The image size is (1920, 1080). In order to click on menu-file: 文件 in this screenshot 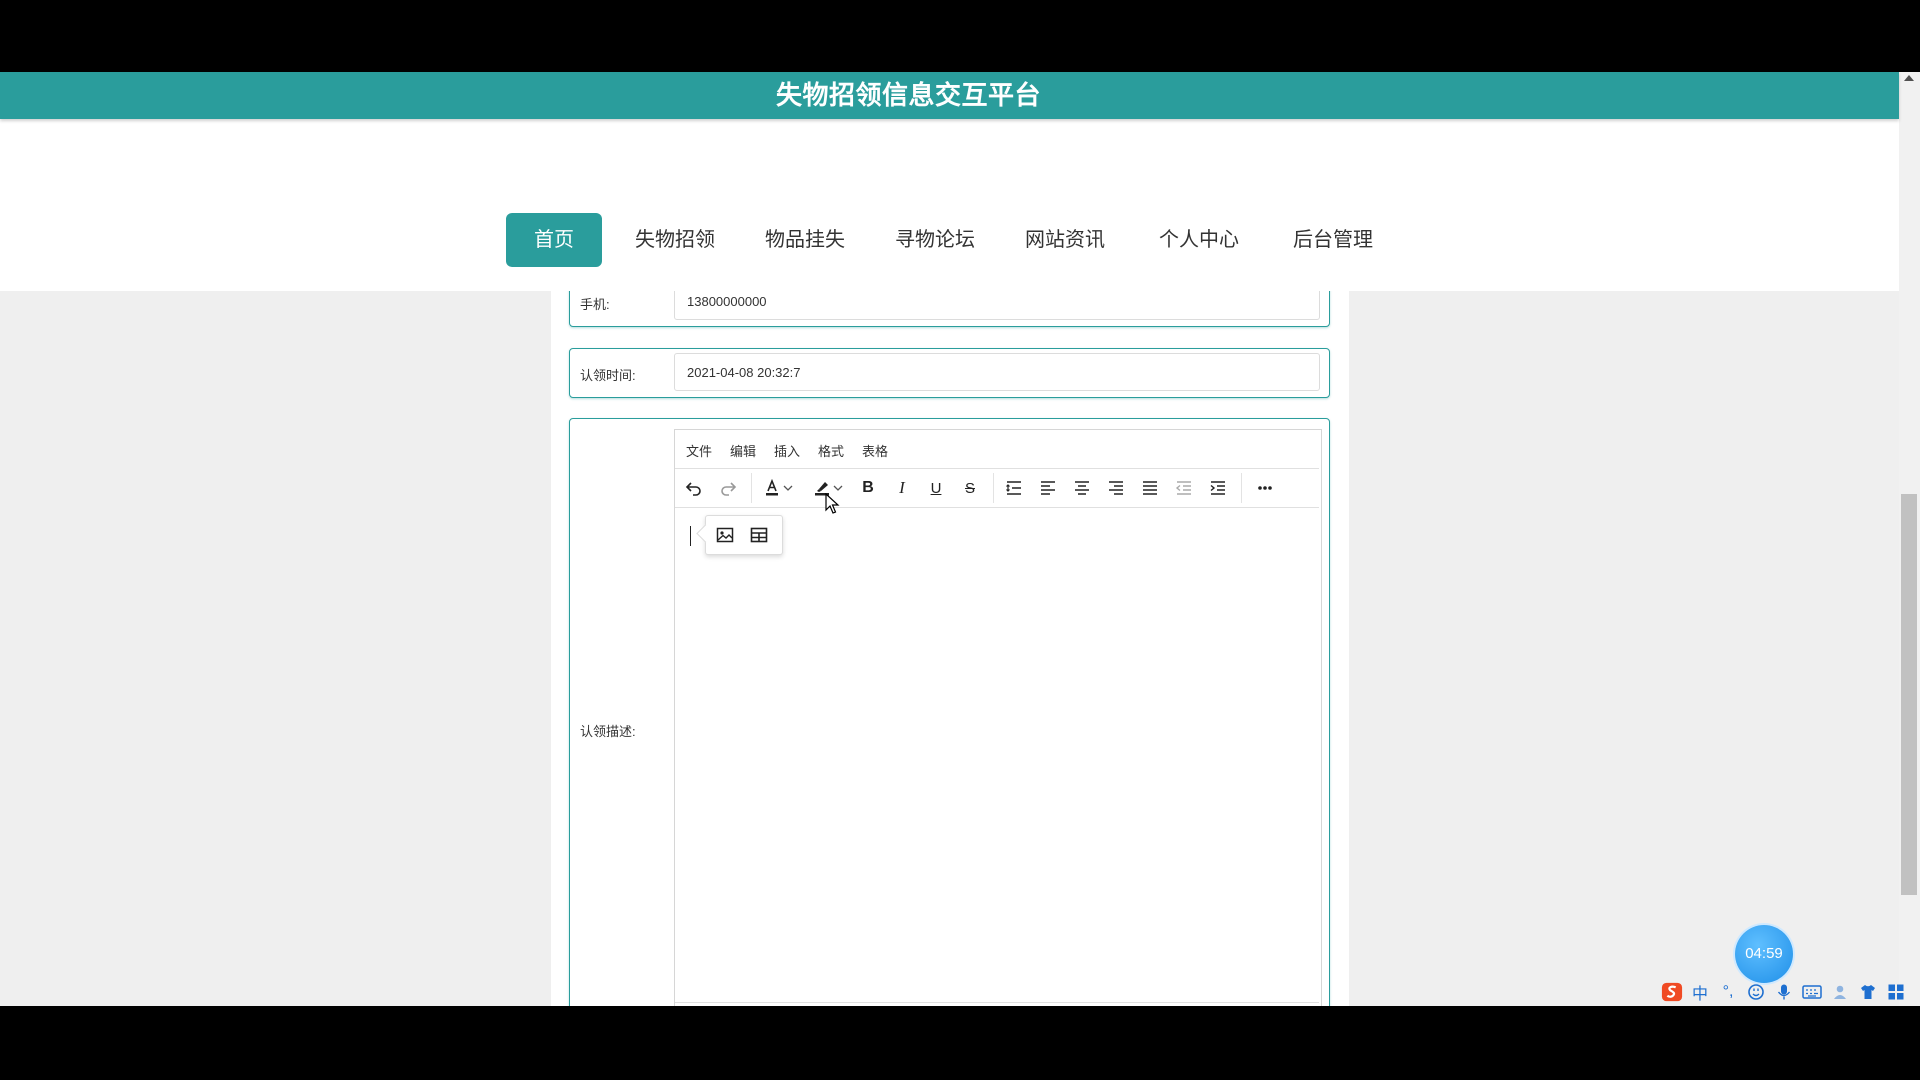, I will do `click(699, 450)`.